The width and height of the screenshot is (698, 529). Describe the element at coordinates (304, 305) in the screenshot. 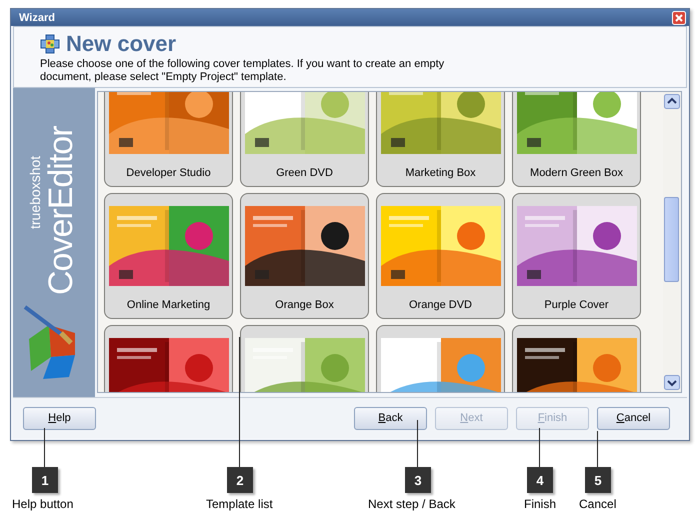

I see `template-name: Orange Box` at that location.